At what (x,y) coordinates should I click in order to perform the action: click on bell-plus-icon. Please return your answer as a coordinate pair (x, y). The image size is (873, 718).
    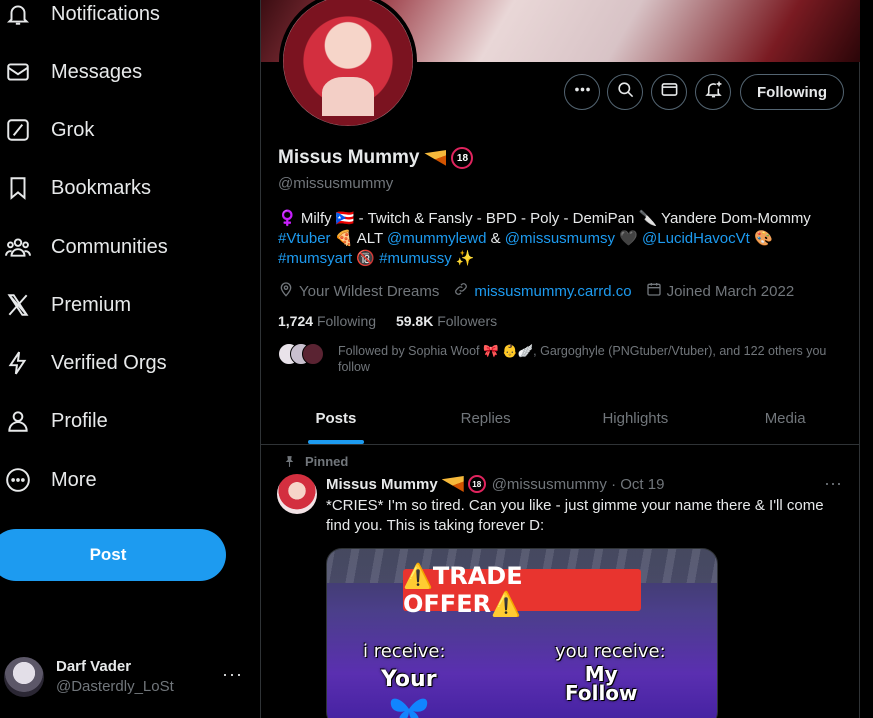
    Looking at the image, I should click on (713, 92).